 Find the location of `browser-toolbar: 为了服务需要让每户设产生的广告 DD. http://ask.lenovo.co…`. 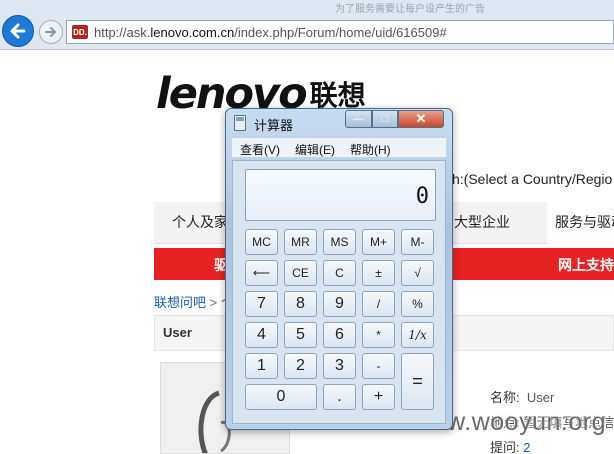

browser-toolbar: 为了服务需要让每户设产生的广告 DD. http://ask.lenovo.co… is located at coordinates (307, 25).